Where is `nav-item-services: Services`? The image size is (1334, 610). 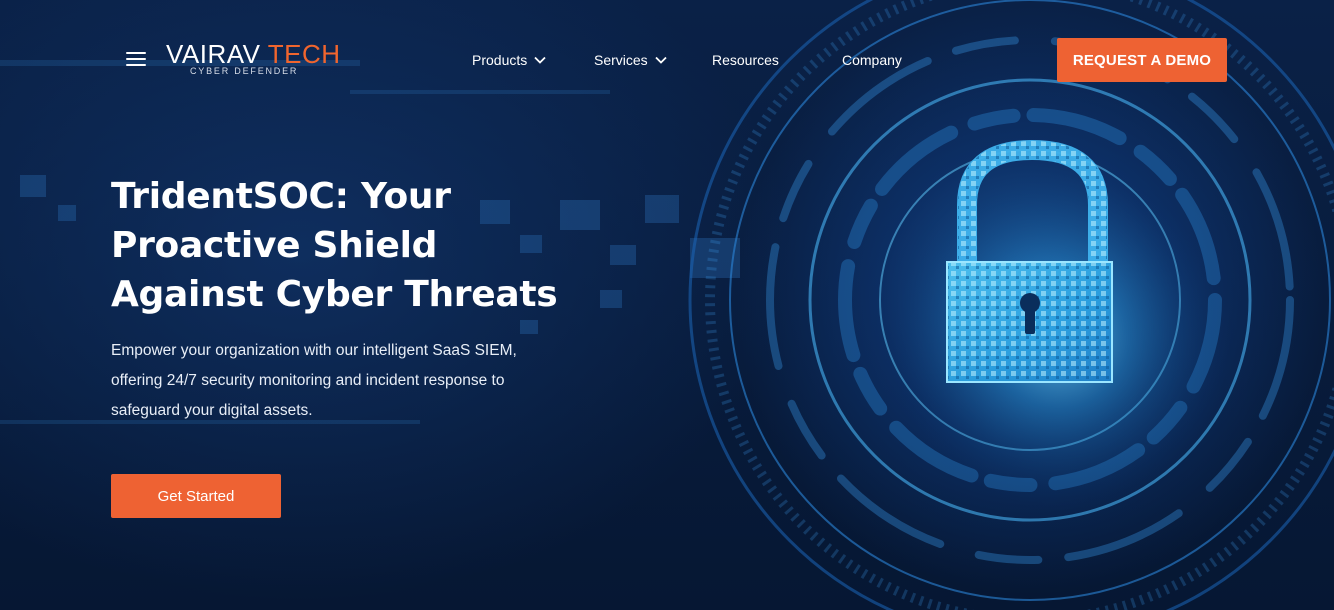 nav-item-services: Services is located at coordinates (630, 60).